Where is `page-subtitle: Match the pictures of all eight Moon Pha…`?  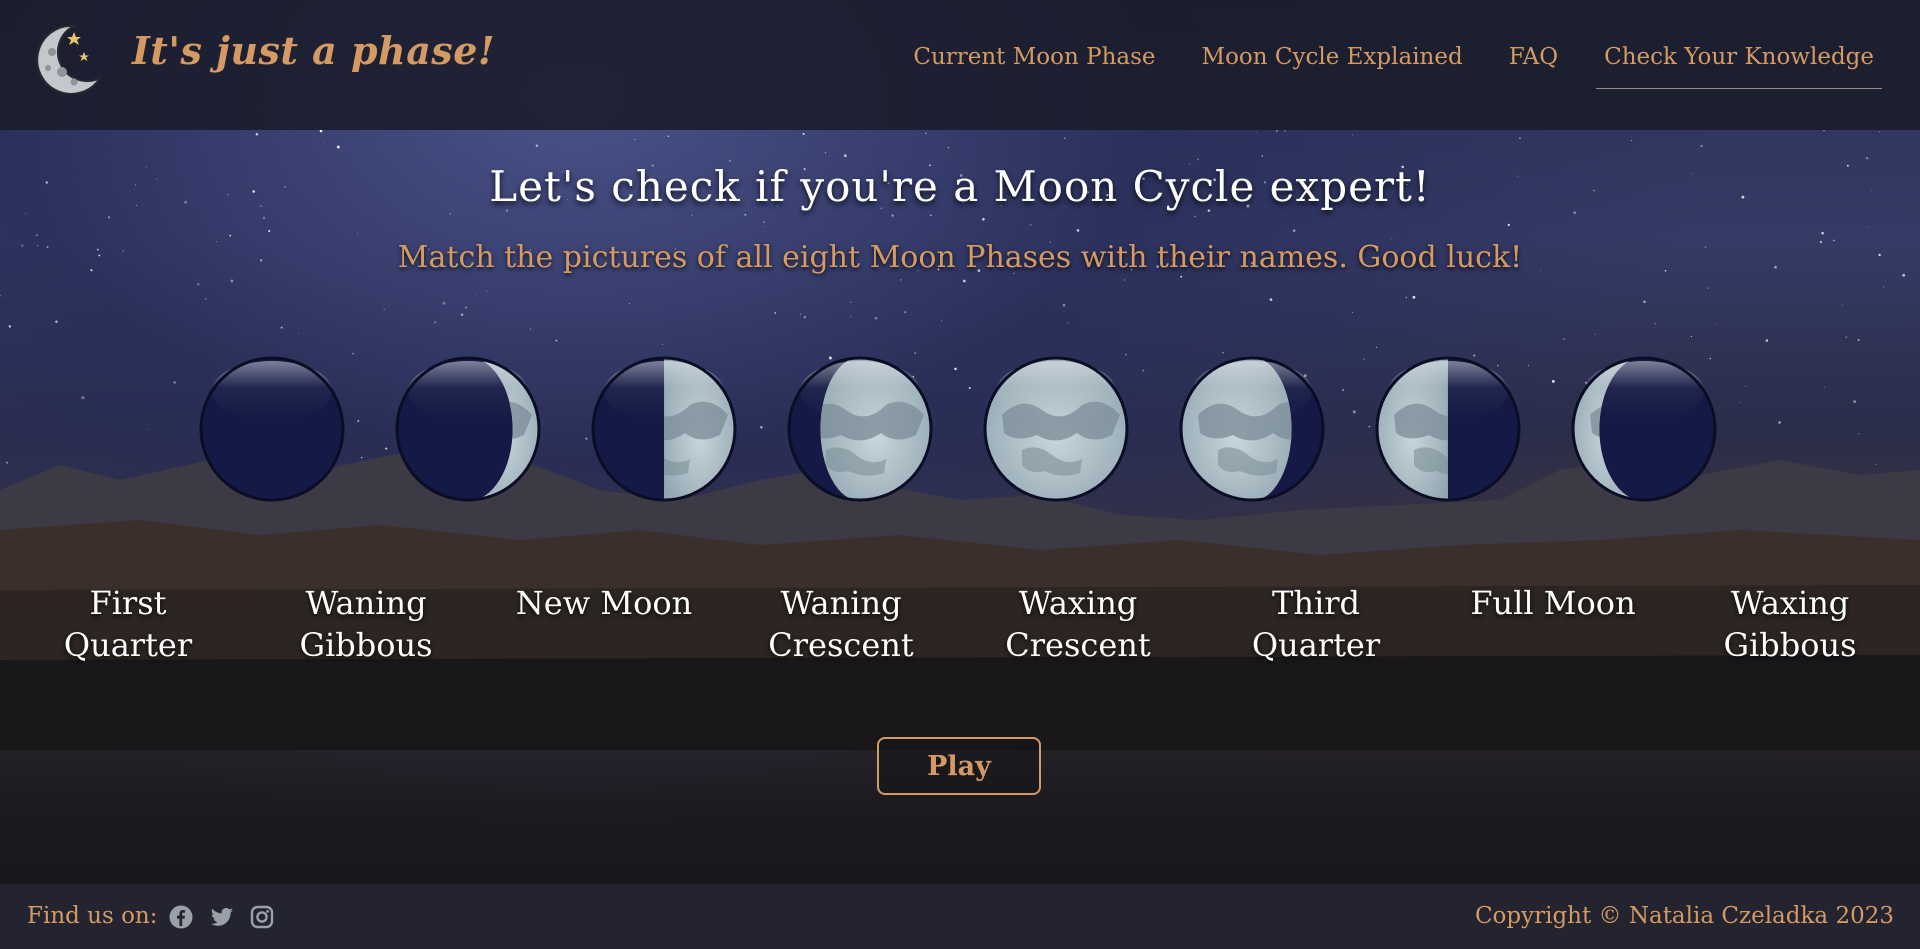
page-subtitle: Match the pictures of all eight Moon Pha… is located at coordinates (960, 257).